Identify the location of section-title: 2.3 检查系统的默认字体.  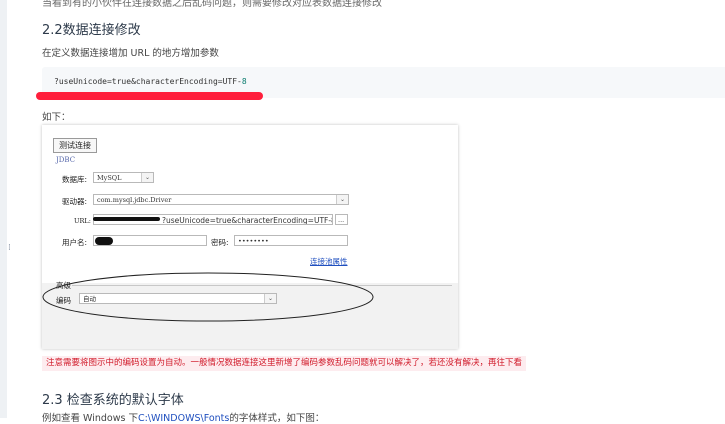
(113, 400).